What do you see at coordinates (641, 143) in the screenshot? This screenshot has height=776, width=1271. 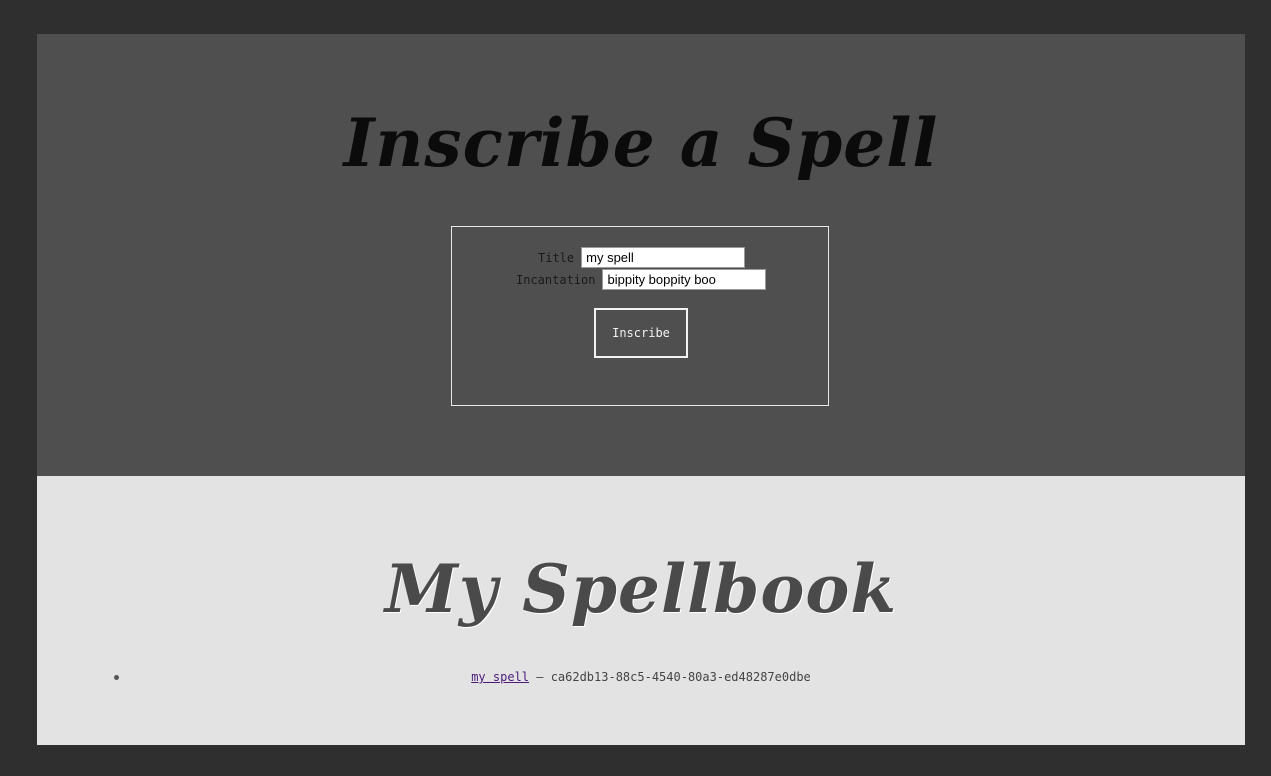 I see `inscribe-heading: Inscribe a Spell` at bounding box center [641, 143].